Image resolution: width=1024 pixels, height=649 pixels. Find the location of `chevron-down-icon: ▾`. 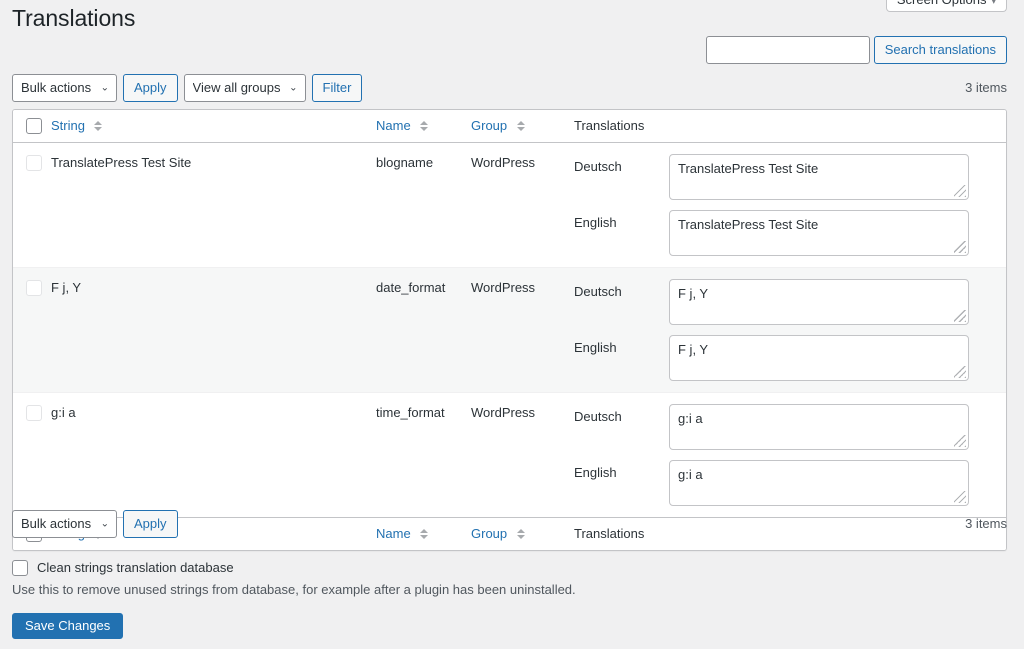

chevron-down-icon: ▾ is located at coordinates (993, 3).